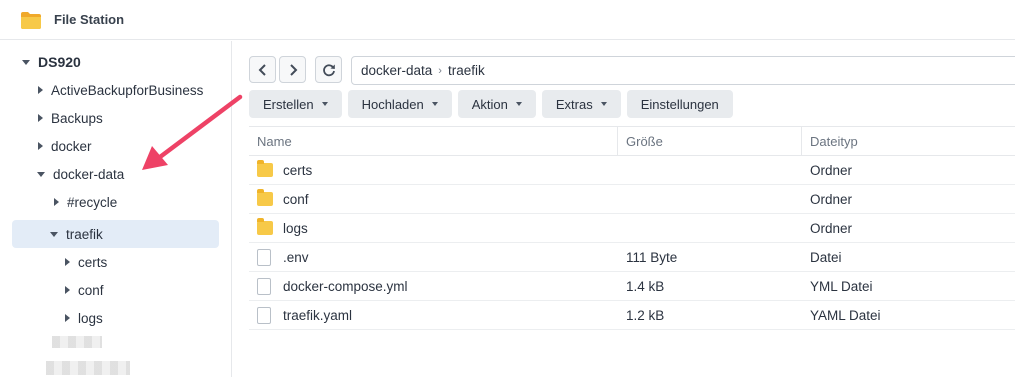 The width and height of the screenshot is (1015, 377). Describe the element at coordinates (466, 70) in the screenshot. I see `path-segment: traefik` at that location.